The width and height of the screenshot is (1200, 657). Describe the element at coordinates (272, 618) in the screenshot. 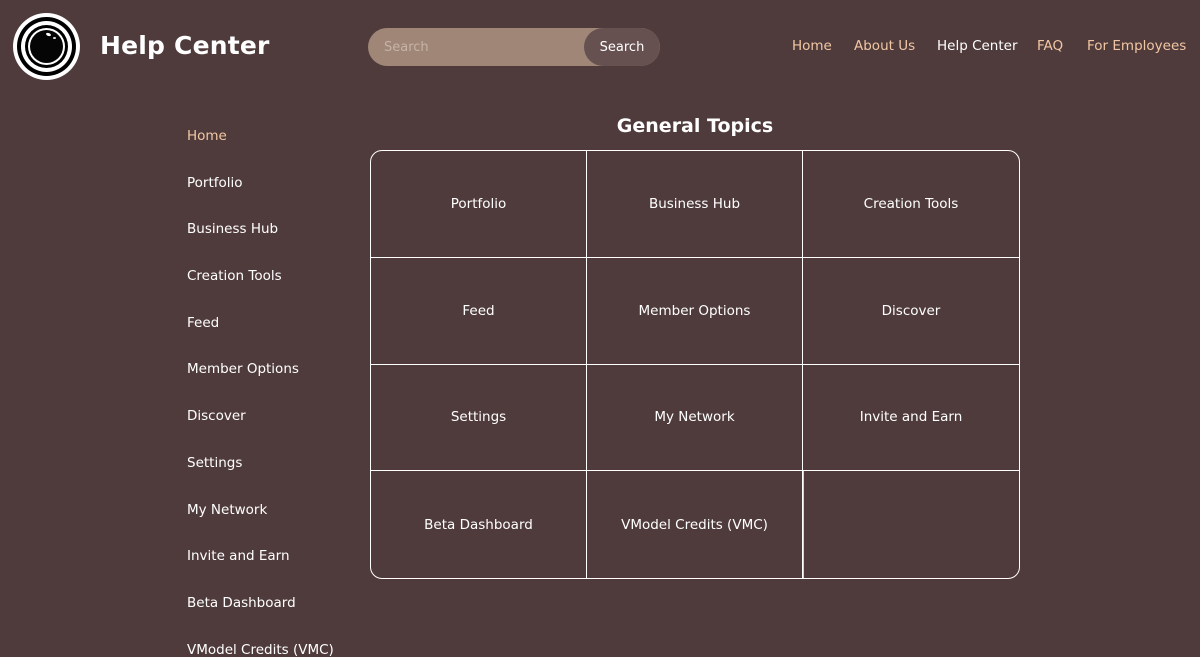

I see `sidebar-item-beta-dashboard: Beta Dashboard` at that location.